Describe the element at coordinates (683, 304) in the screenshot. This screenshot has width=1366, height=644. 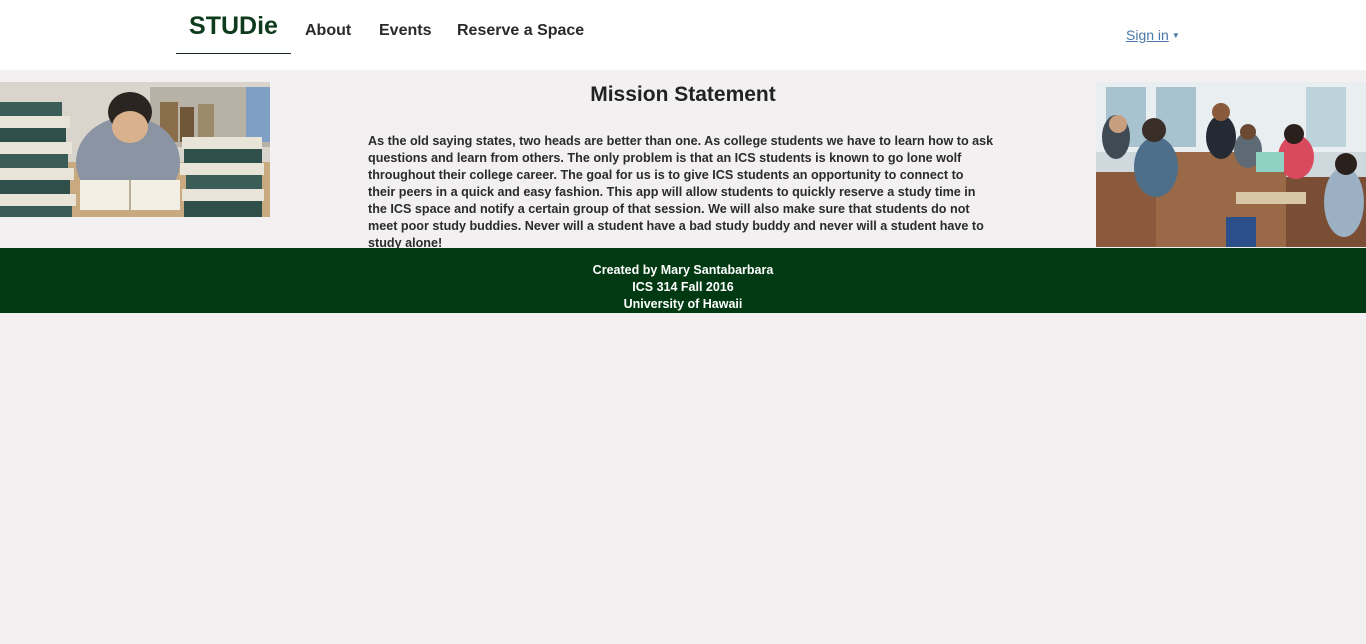
I see `footer-university: University of Hawaii` at that location.